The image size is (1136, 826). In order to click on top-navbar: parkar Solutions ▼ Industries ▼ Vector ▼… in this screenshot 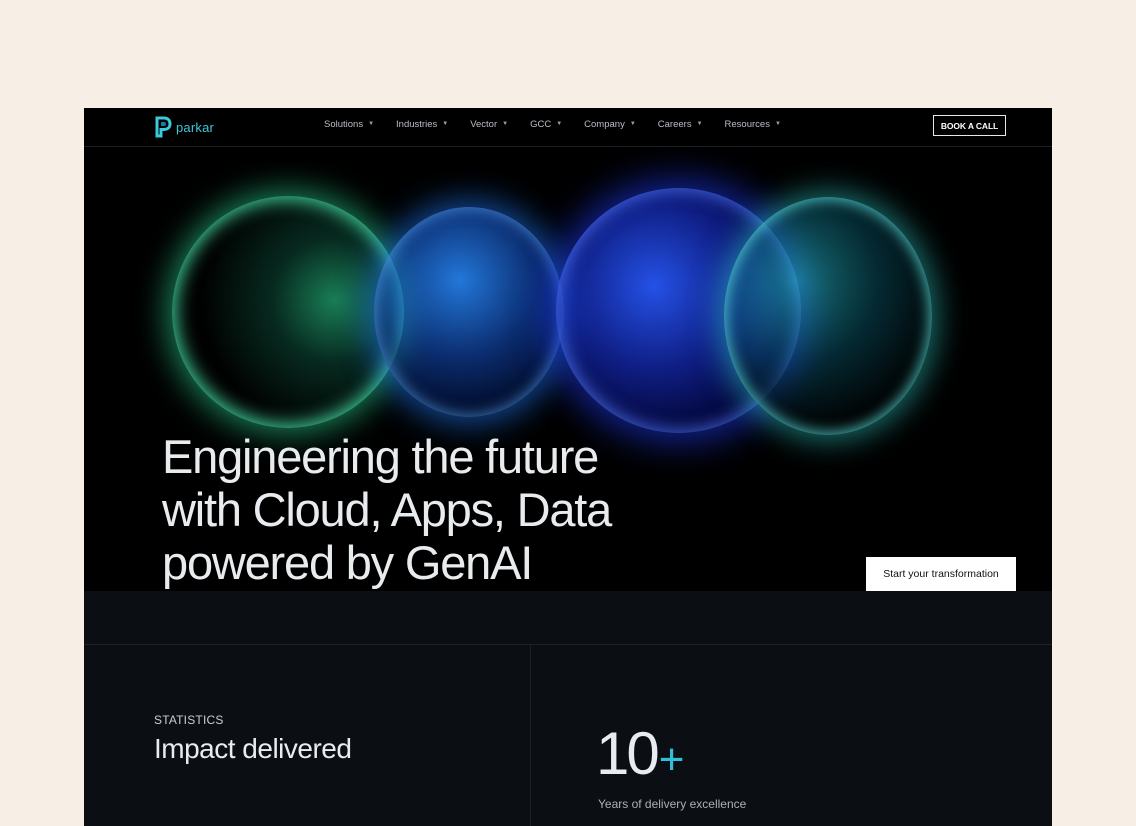, I will do `click(568, 127)`.